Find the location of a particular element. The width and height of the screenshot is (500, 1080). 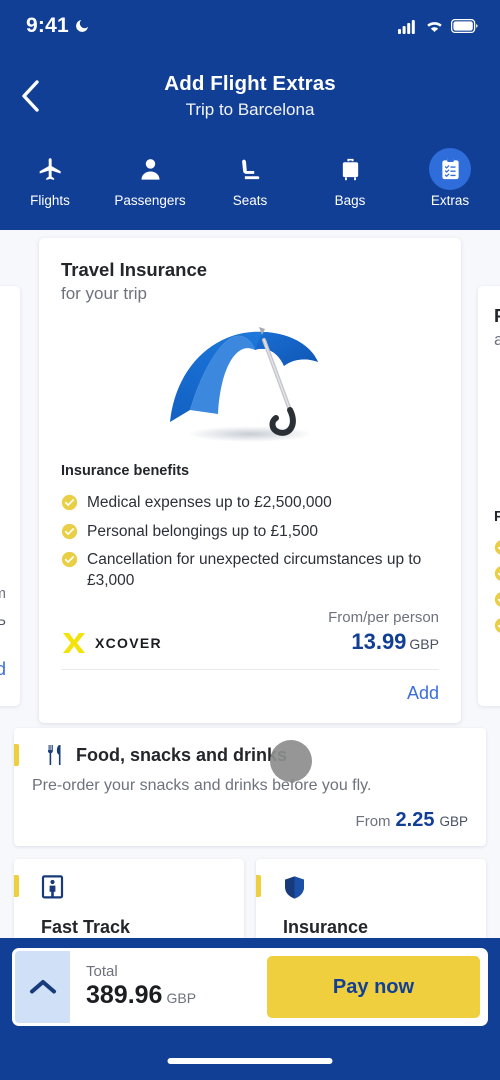

carousel-card-next: Pa at Pa is located at coordinates (489, 496).